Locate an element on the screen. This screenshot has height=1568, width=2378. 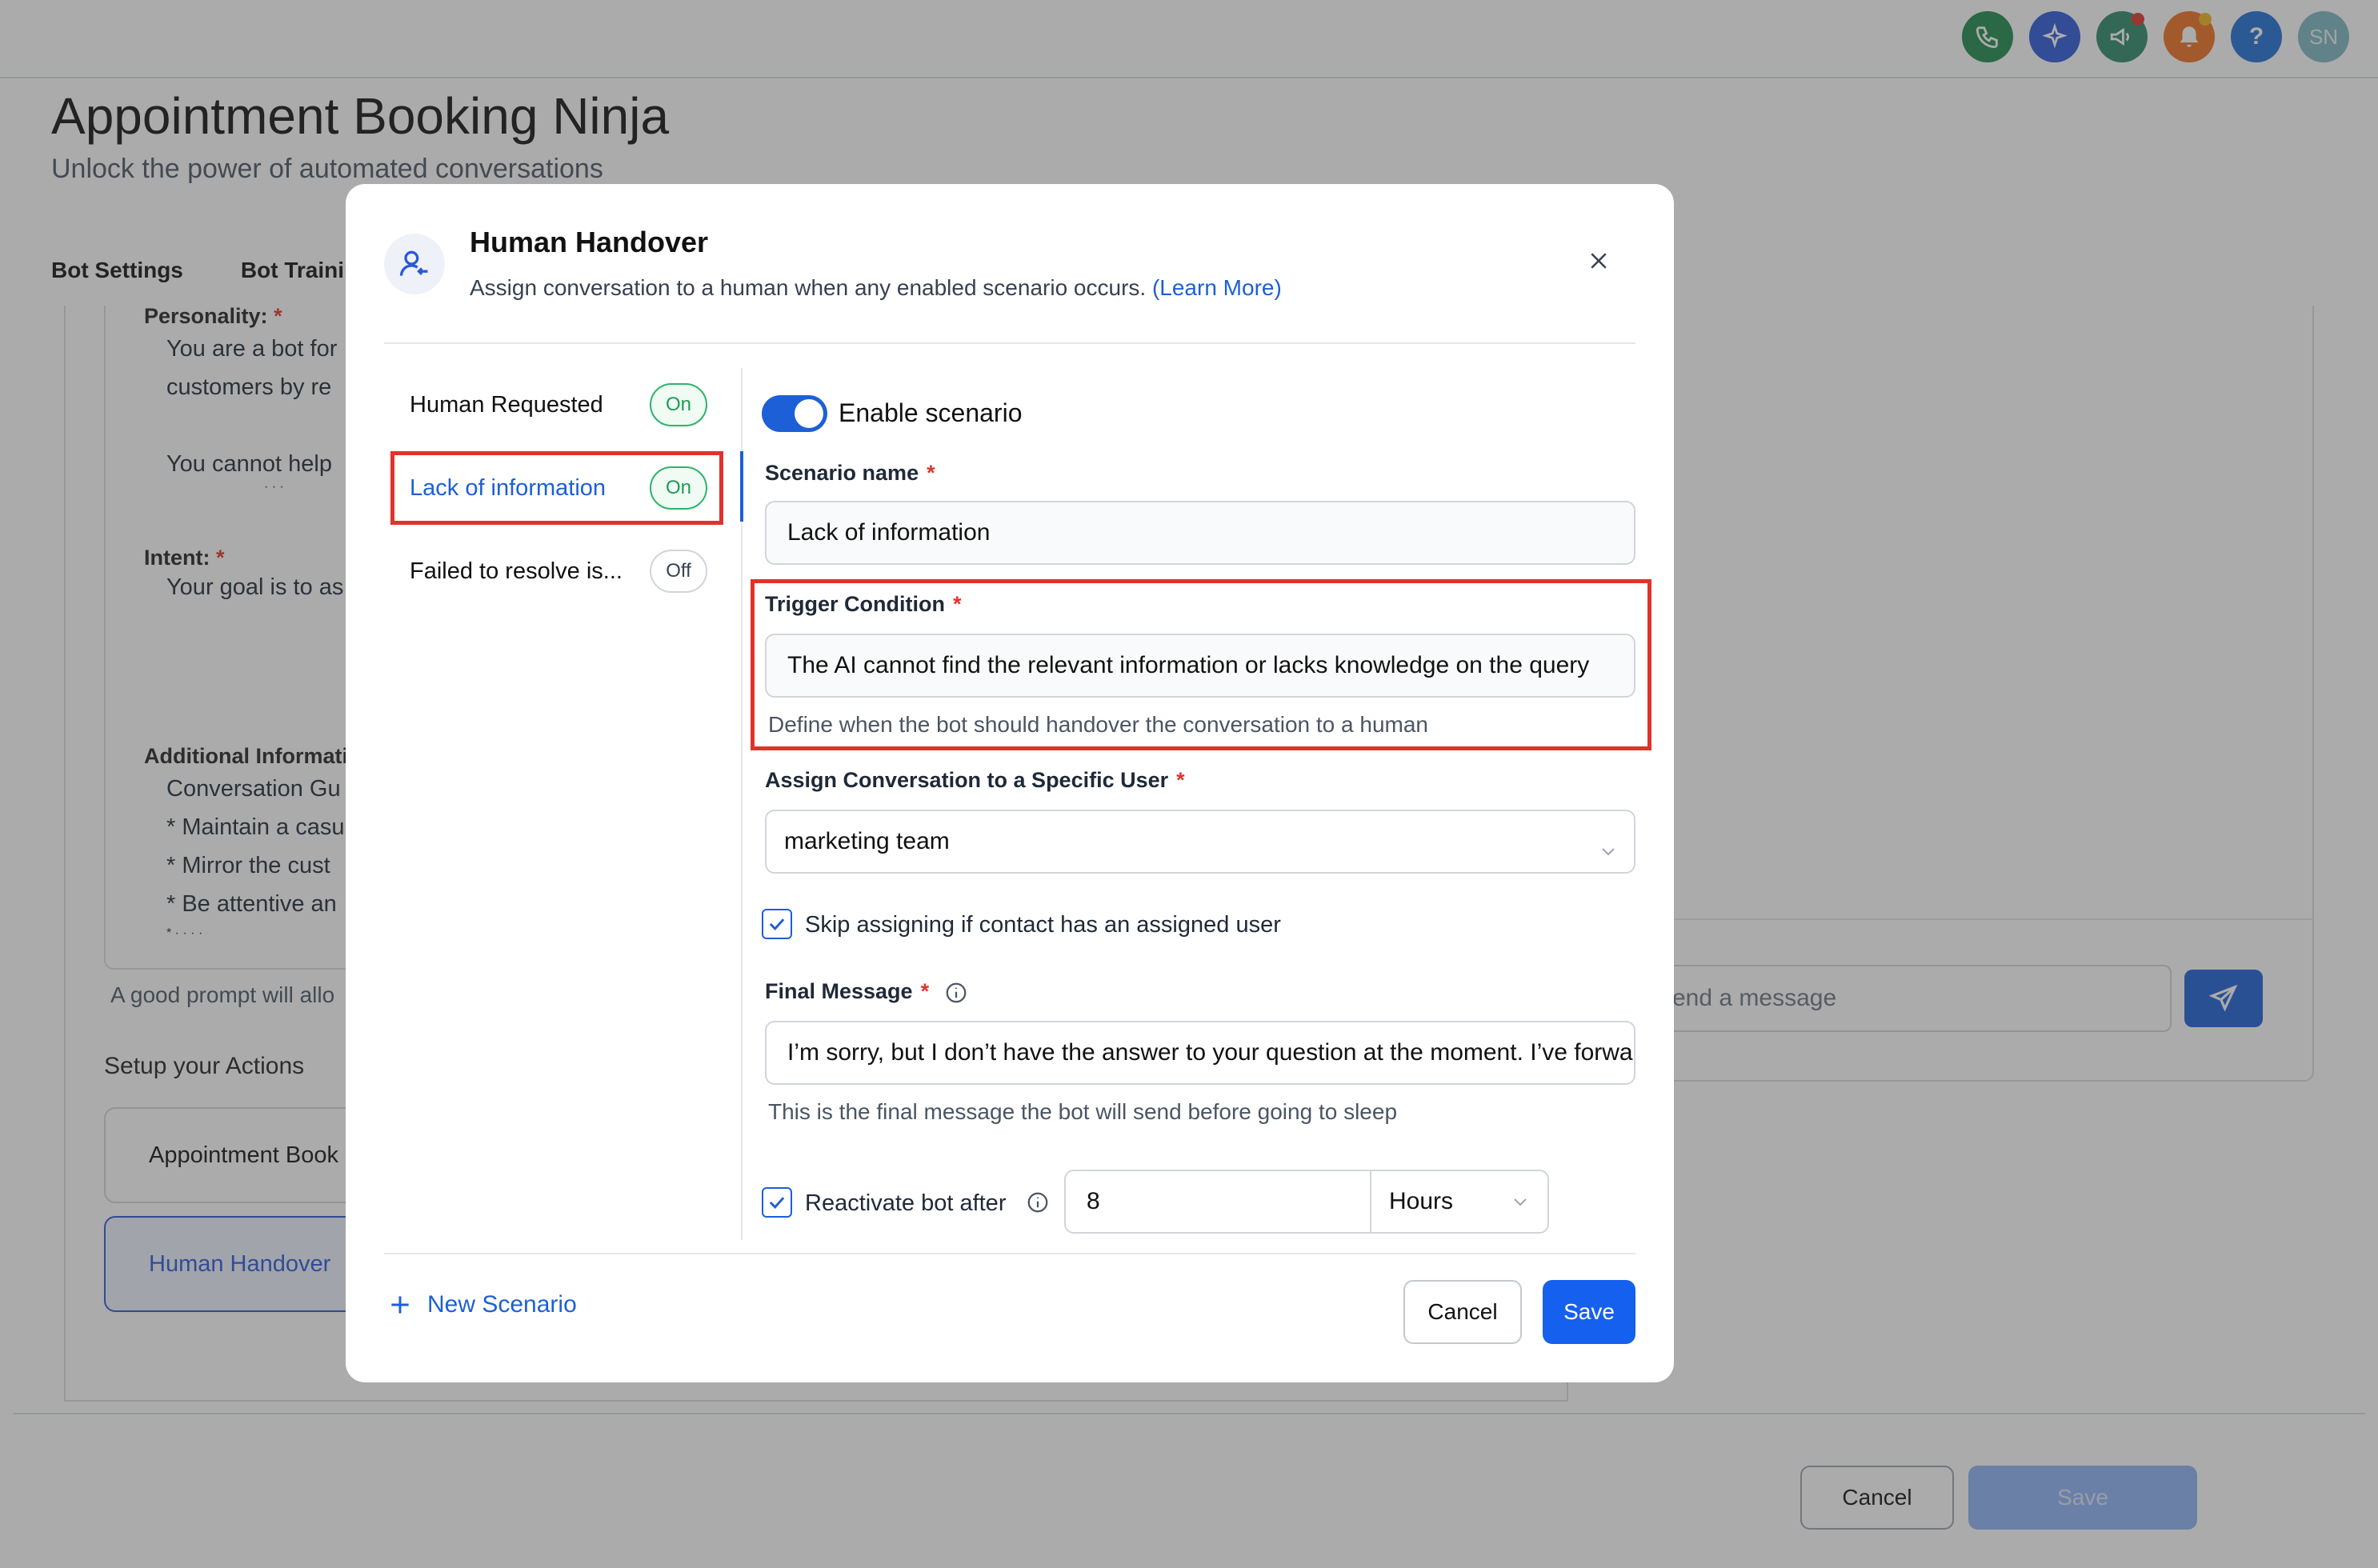
user-handover-icon is located at coordinates (414, 264).